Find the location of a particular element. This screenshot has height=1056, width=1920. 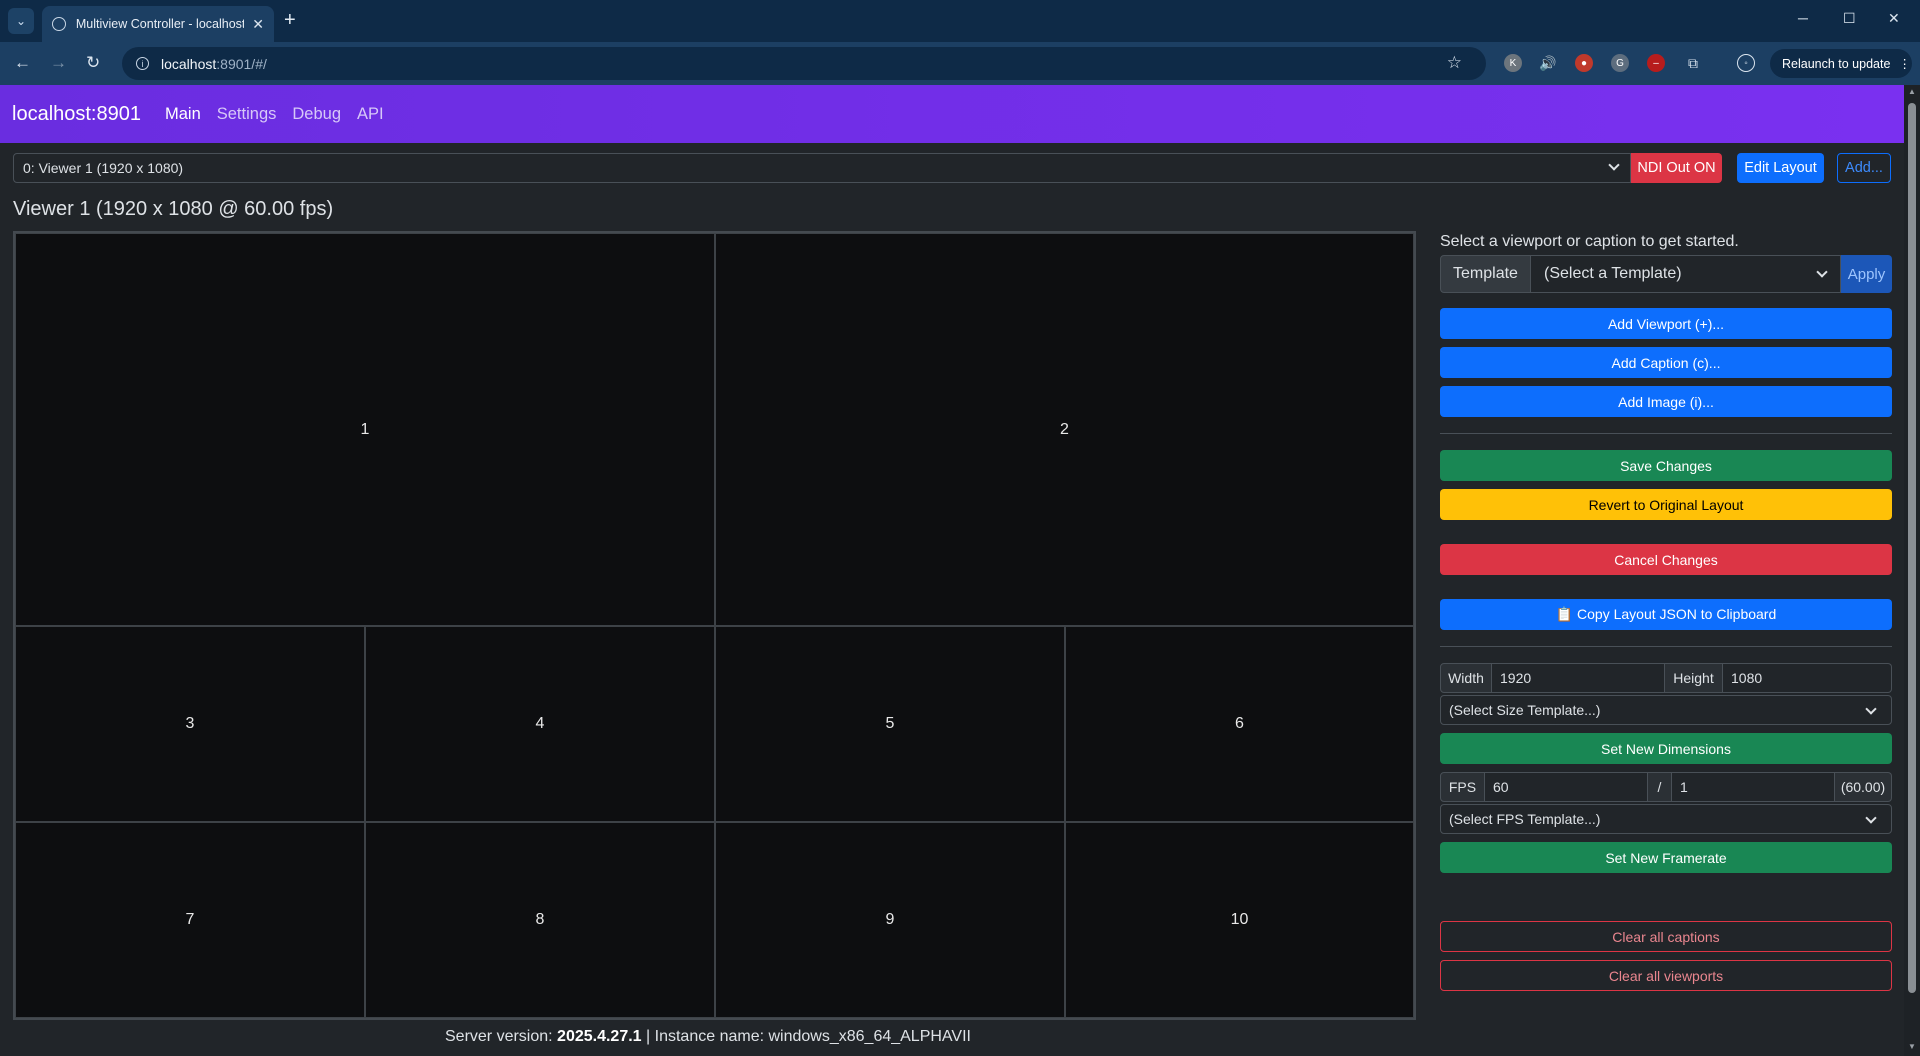

height-input: 1080 is located at coordinates (1807, 678).